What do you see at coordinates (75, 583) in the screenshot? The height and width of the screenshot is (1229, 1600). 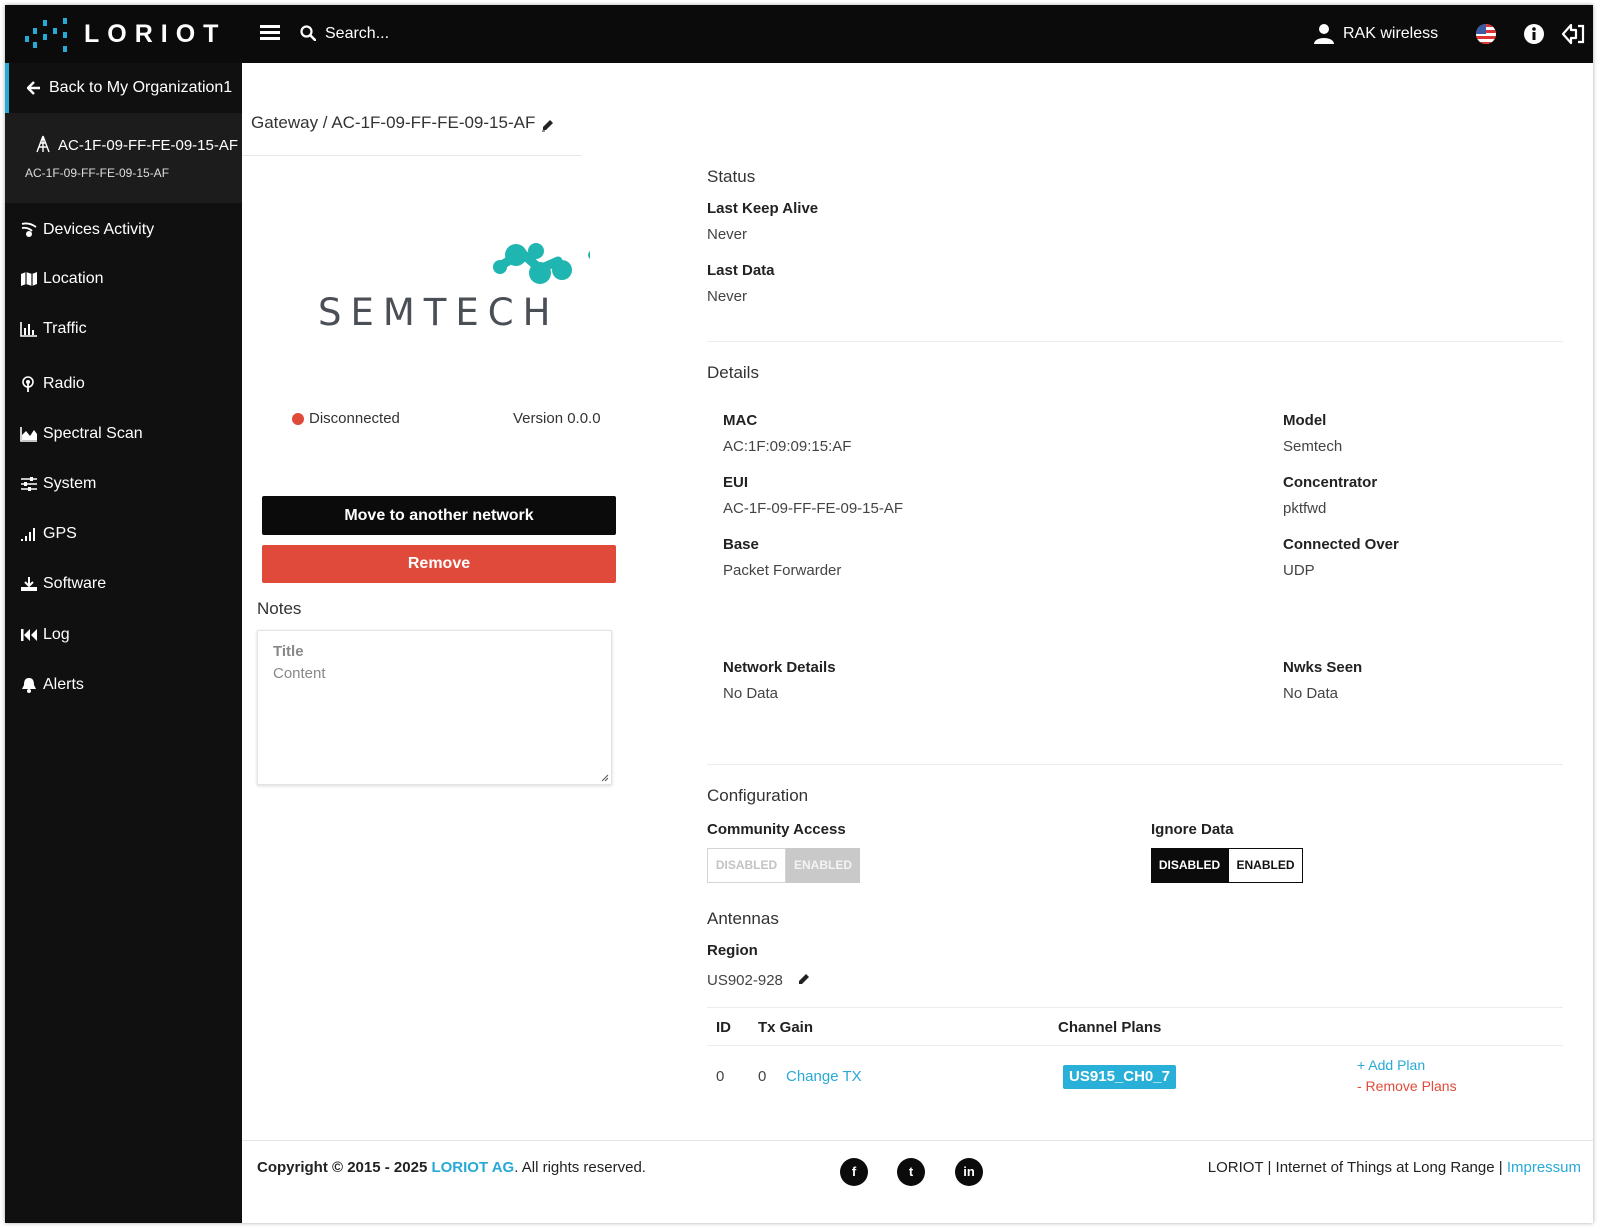 I see `sidebar-item-label: Software` at bounding box center [75, 583].